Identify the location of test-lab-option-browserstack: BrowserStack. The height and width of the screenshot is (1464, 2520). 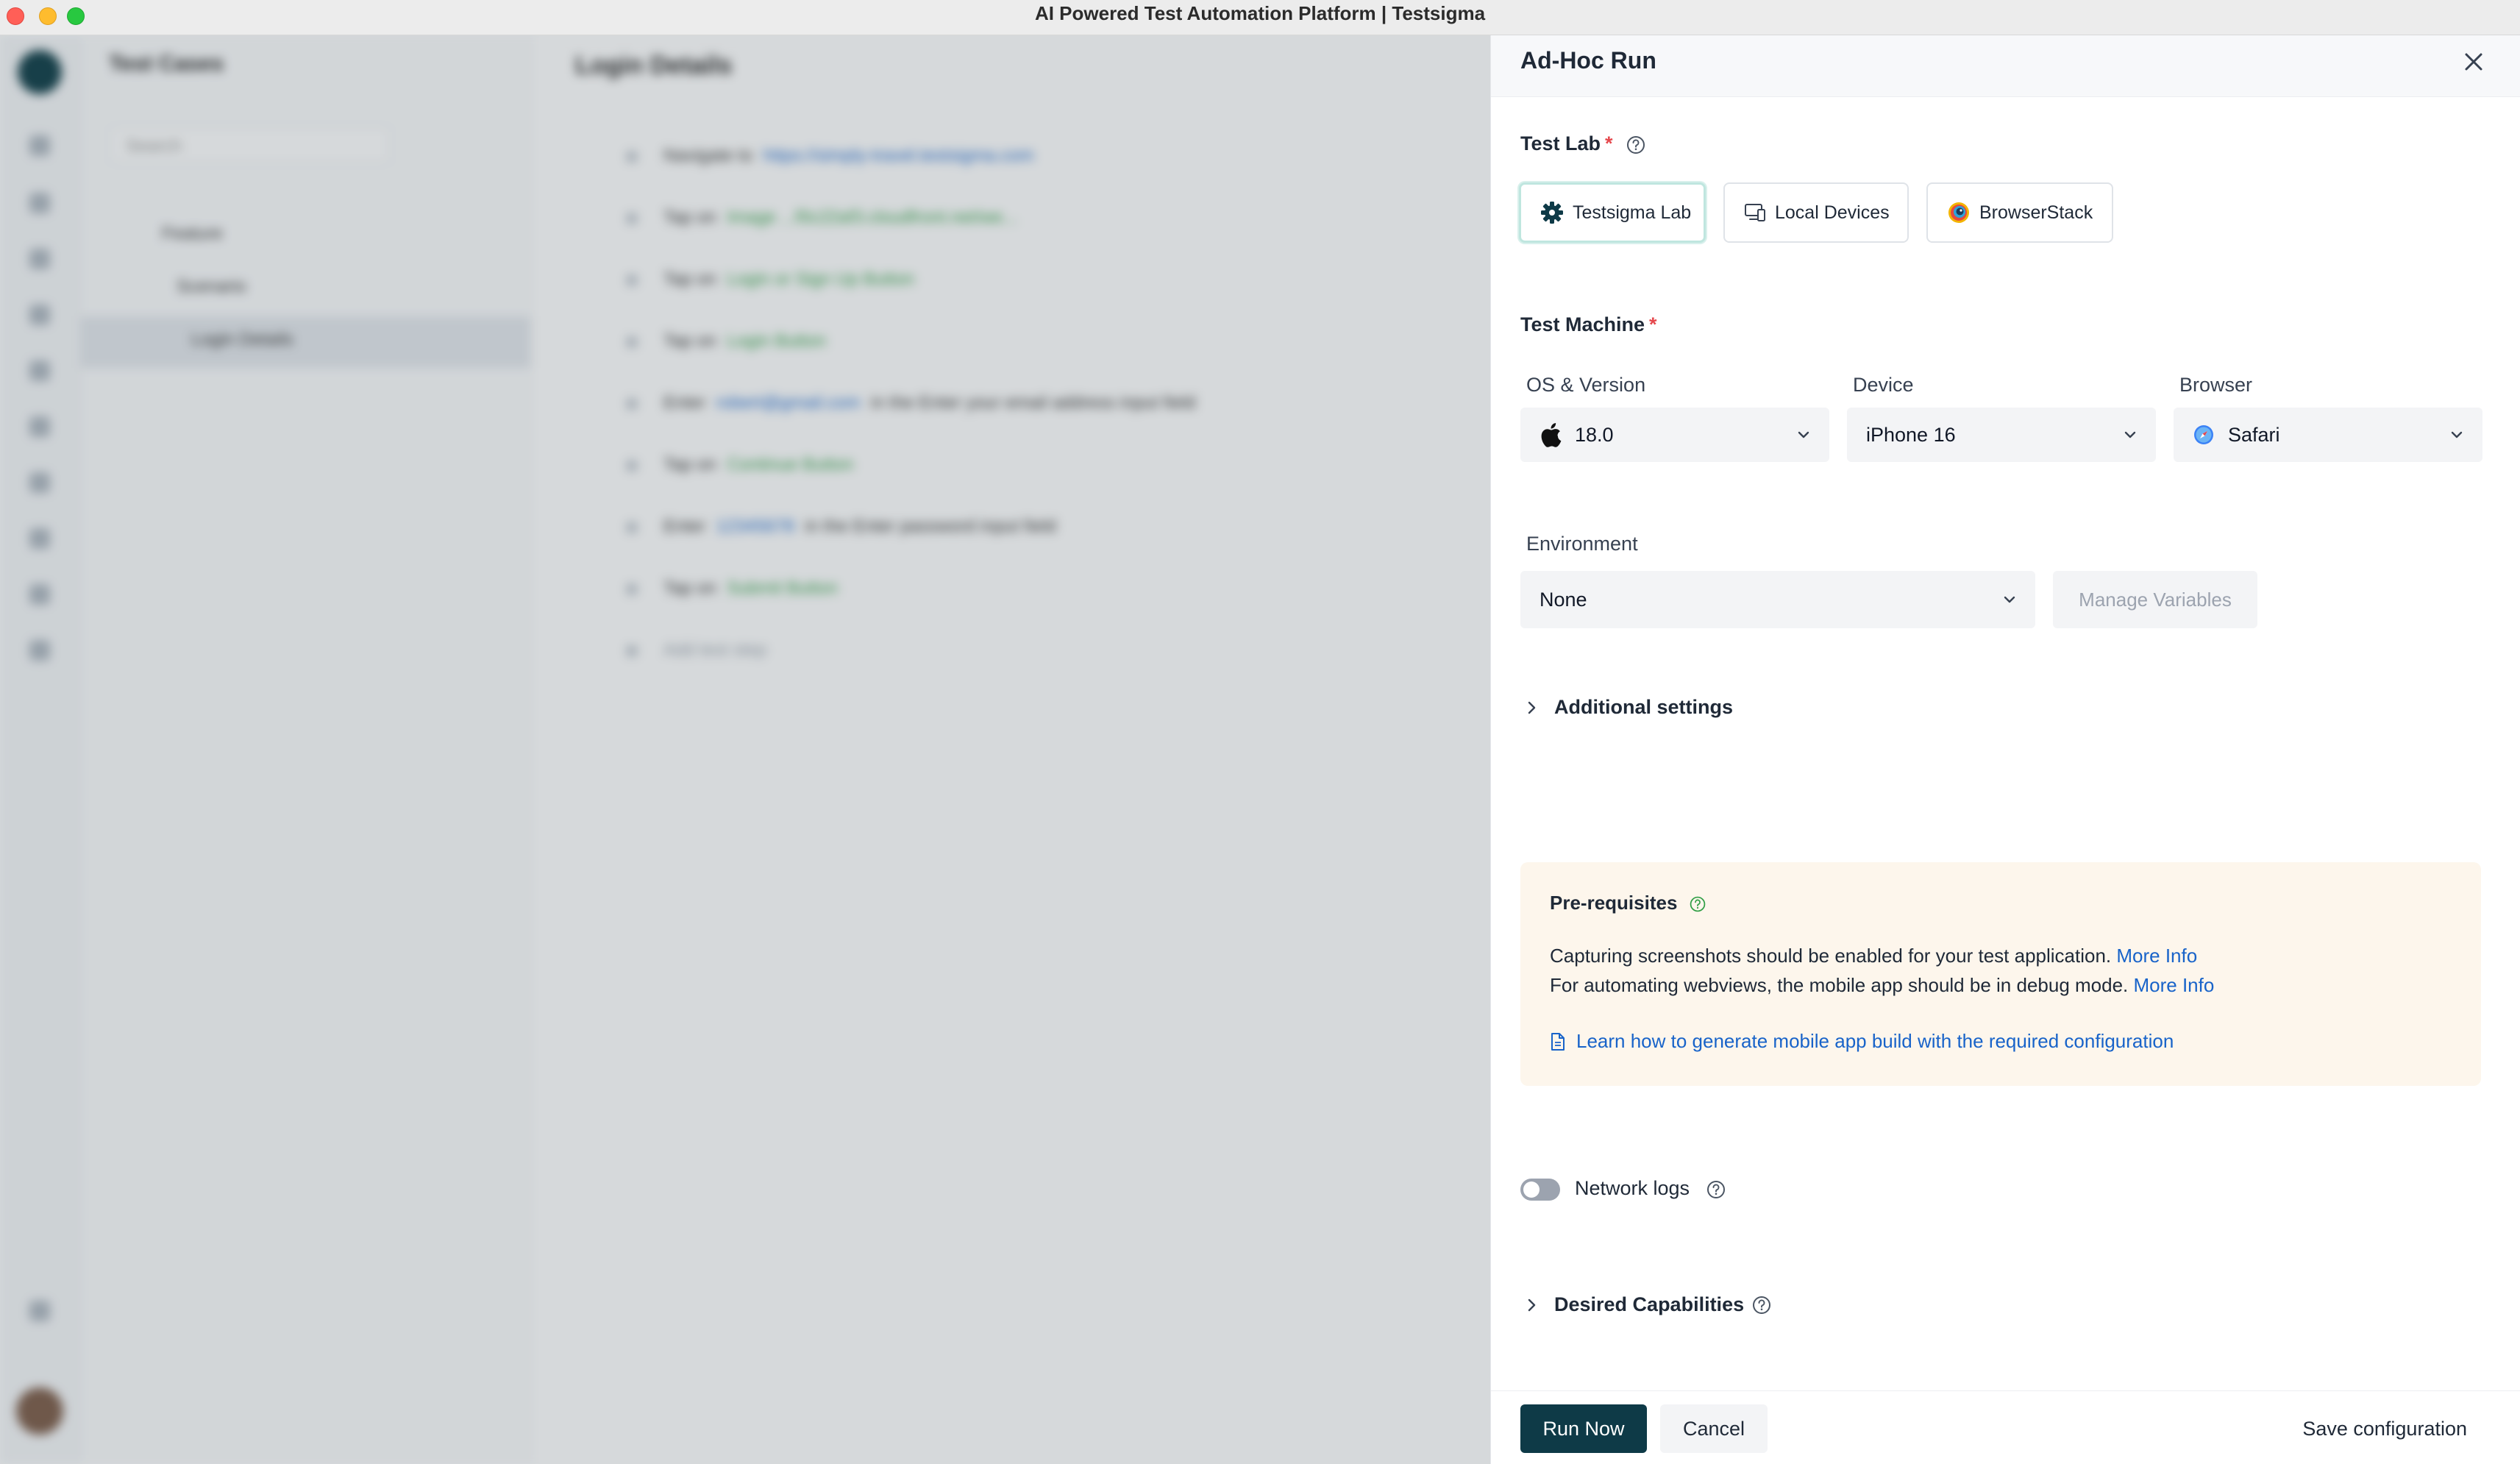
(2020, 212).